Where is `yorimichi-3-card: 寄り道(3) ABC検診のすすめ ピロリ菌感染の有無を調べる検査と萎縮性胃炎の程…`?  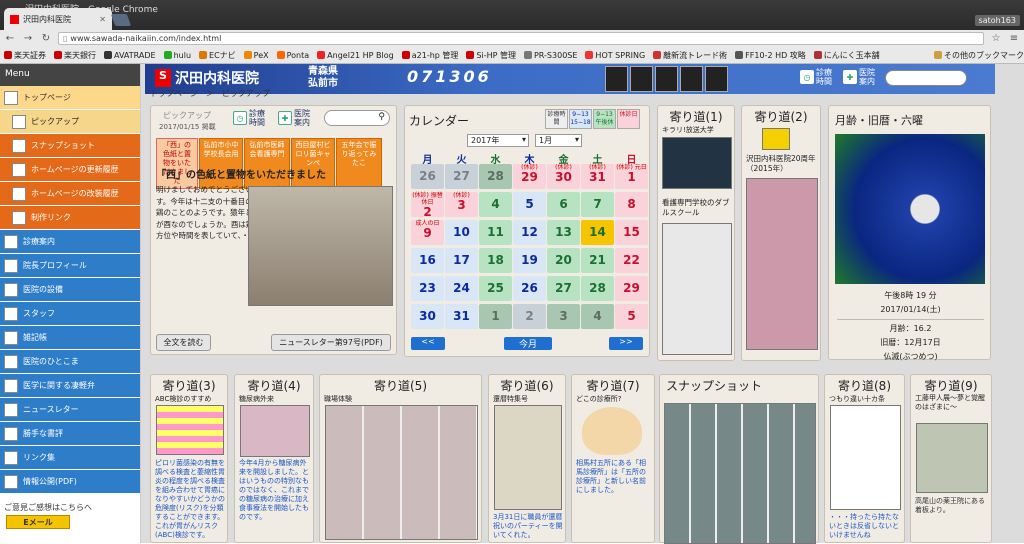
yorimichi-3-card: 寄り道(3) ABC検診のすすめ ピロリ菌感染の有無を調べる検査と萎縮性胃炎の程… is located at coordinates (189, 458).